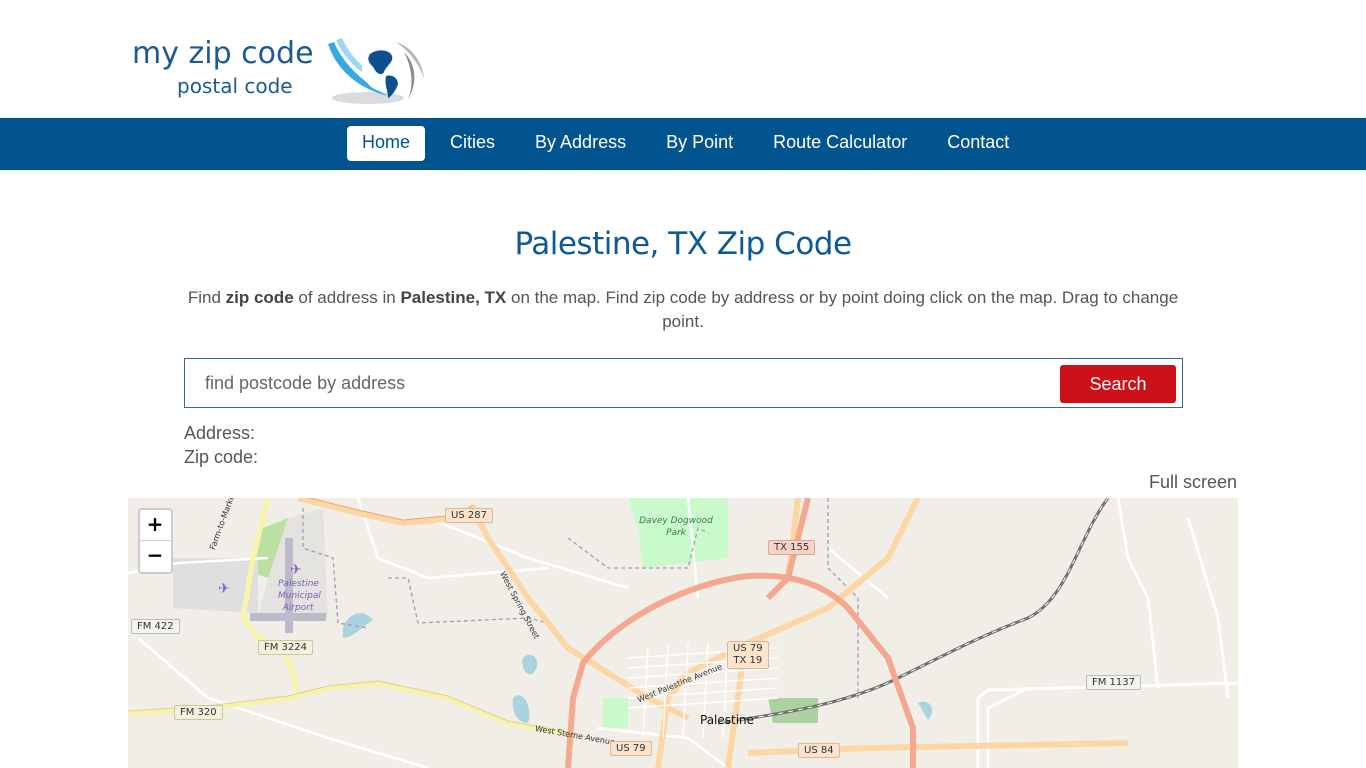 This screenshot has height=768, width=1366. Describe the element at coordinates (223, 53) in the screenshot. I see `logo-text-main: my zip code` at that location.